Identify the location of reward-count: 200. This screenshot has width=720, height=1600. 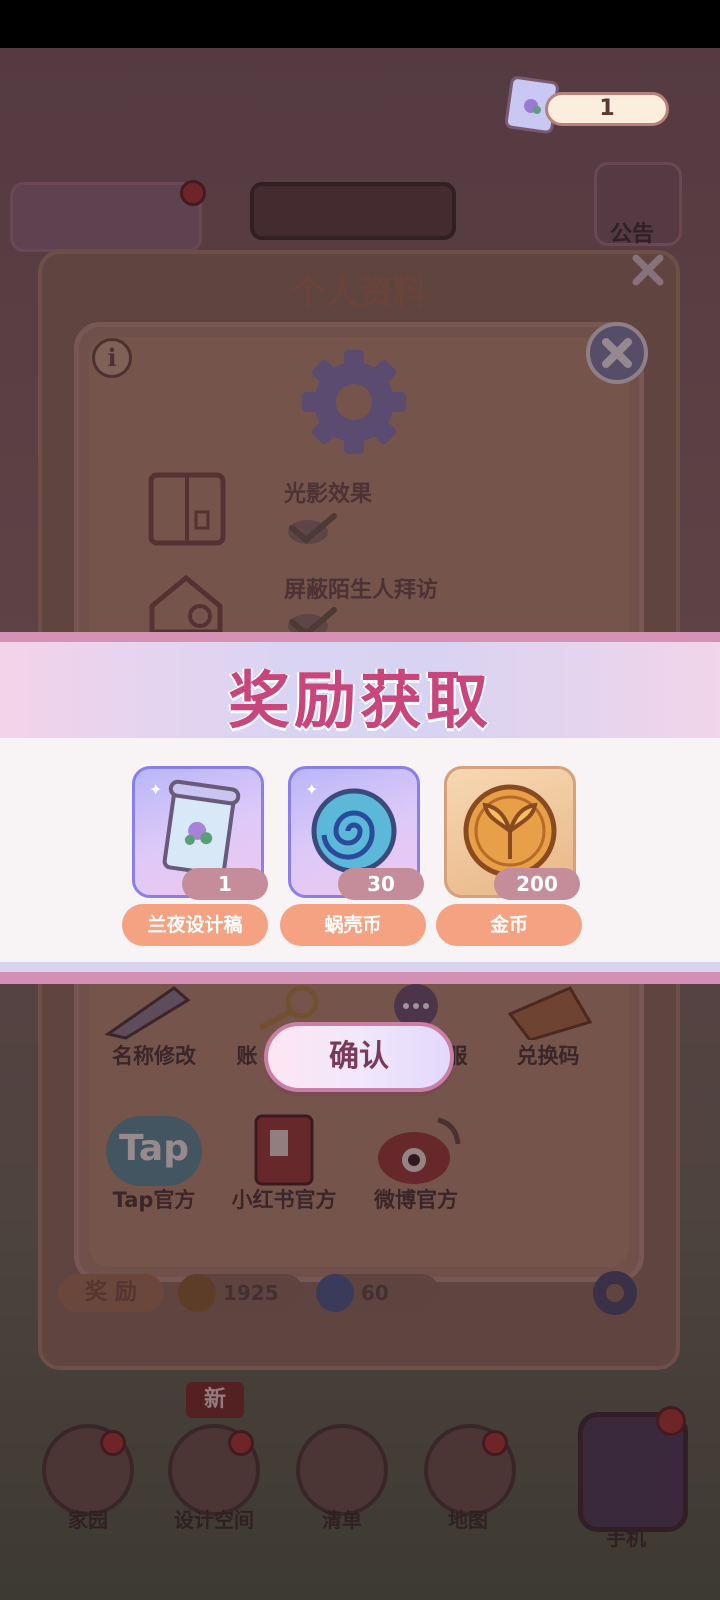
(537, 884).